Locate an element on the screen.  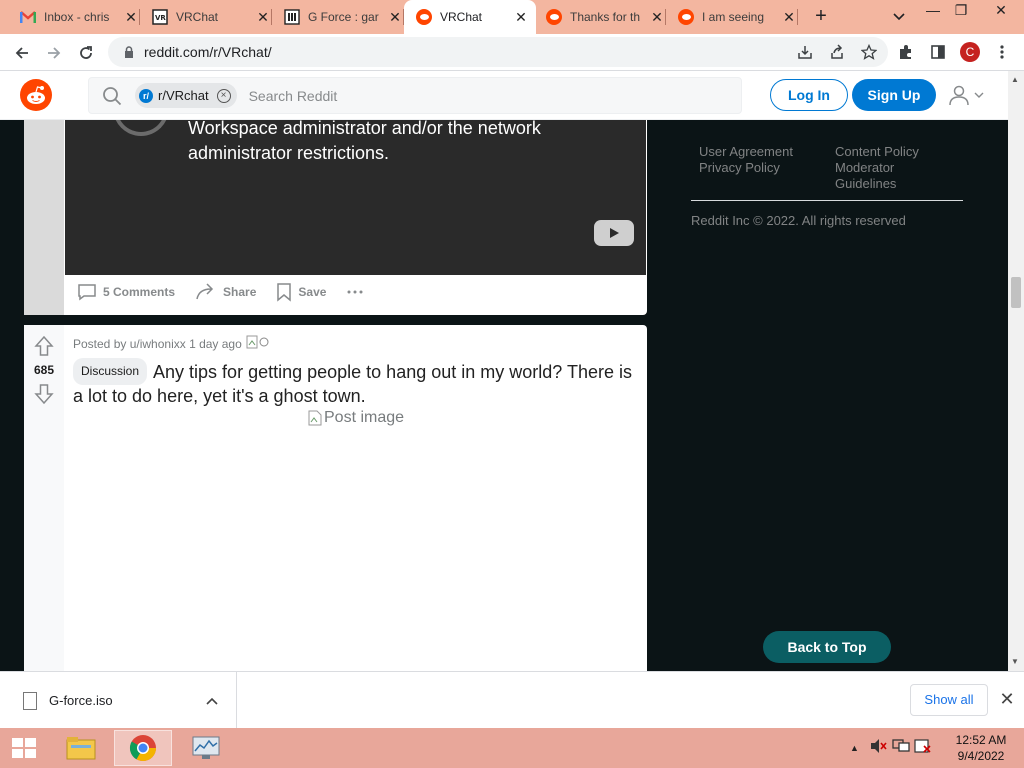
file-explorer-taskbar is located at coordinates (81, 748).